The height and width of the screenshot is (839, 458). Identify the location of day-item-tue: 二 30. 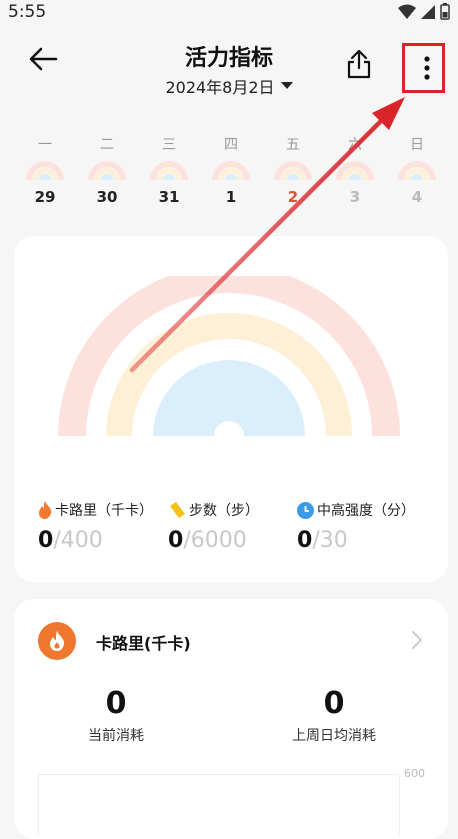
(107, 170).